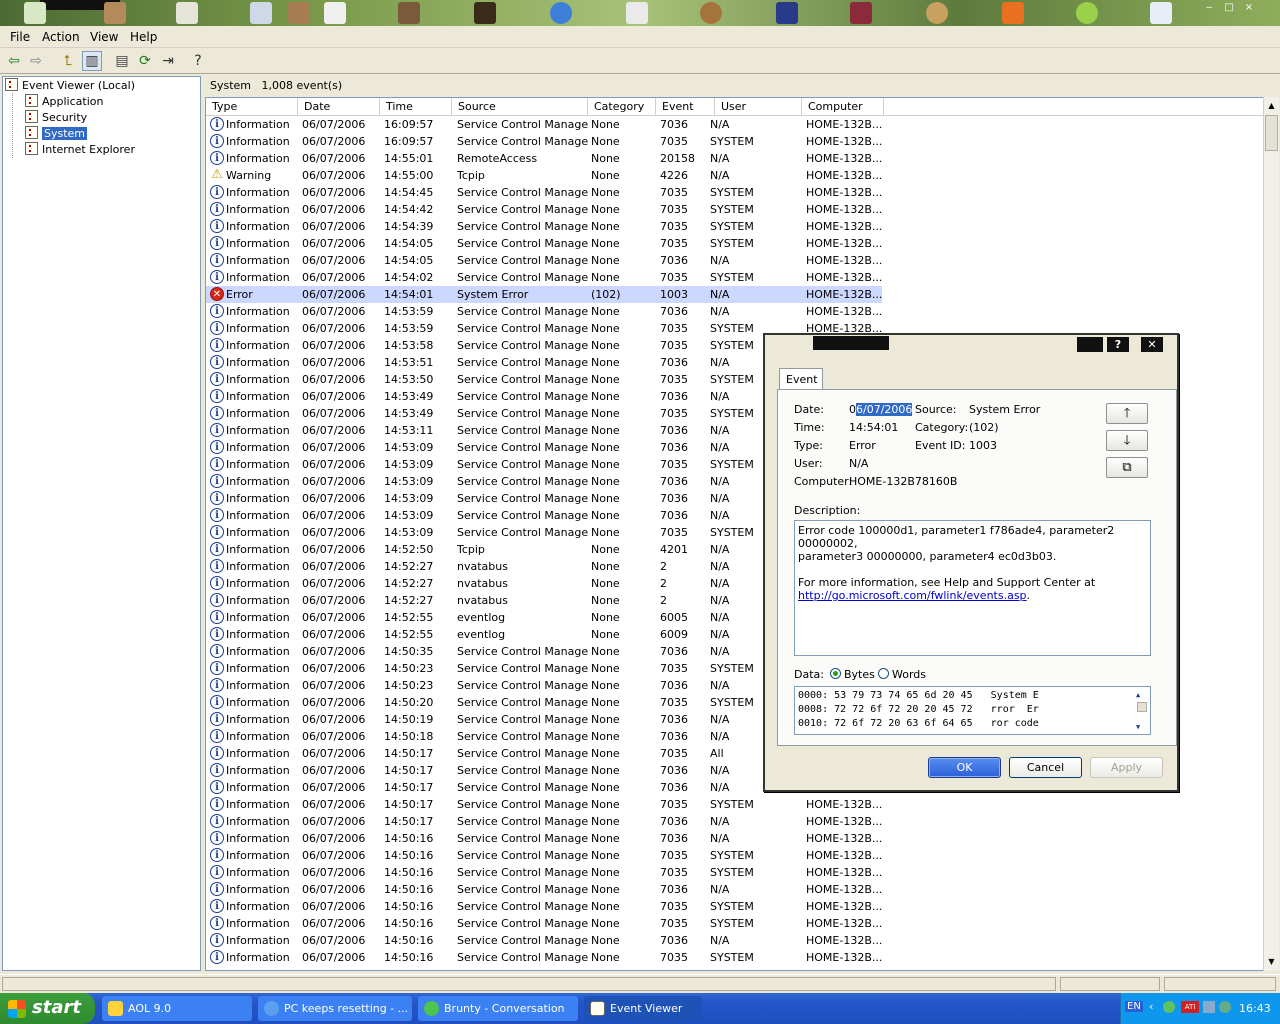  I want to click on books-icon, so click(861, 13).